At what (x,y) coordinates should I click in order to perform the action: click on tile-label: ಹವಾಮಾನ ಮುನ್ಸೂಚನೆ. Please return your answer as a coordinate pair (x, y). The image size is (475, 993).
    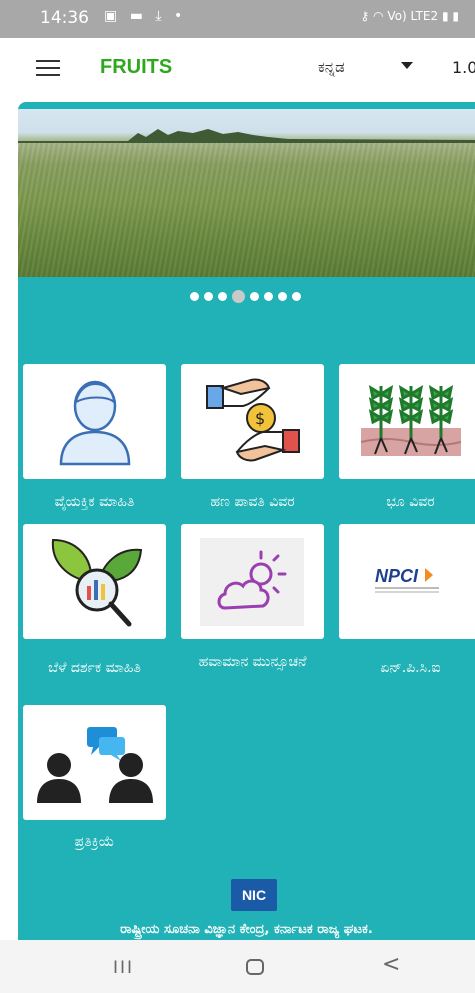
    Looking at the image, I should click on (252, 662).